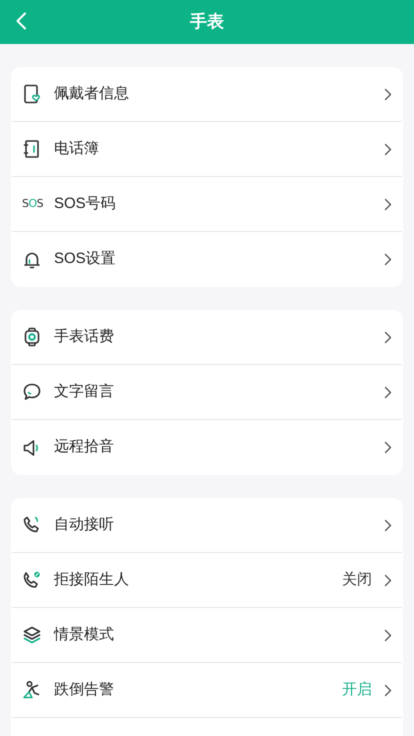 The width and height of the screenshot is (414, 736). What do you see at coordinates (84, 634) in the screenshot?
I see `row-label: 情景模式` at bounding box center [84, 634].